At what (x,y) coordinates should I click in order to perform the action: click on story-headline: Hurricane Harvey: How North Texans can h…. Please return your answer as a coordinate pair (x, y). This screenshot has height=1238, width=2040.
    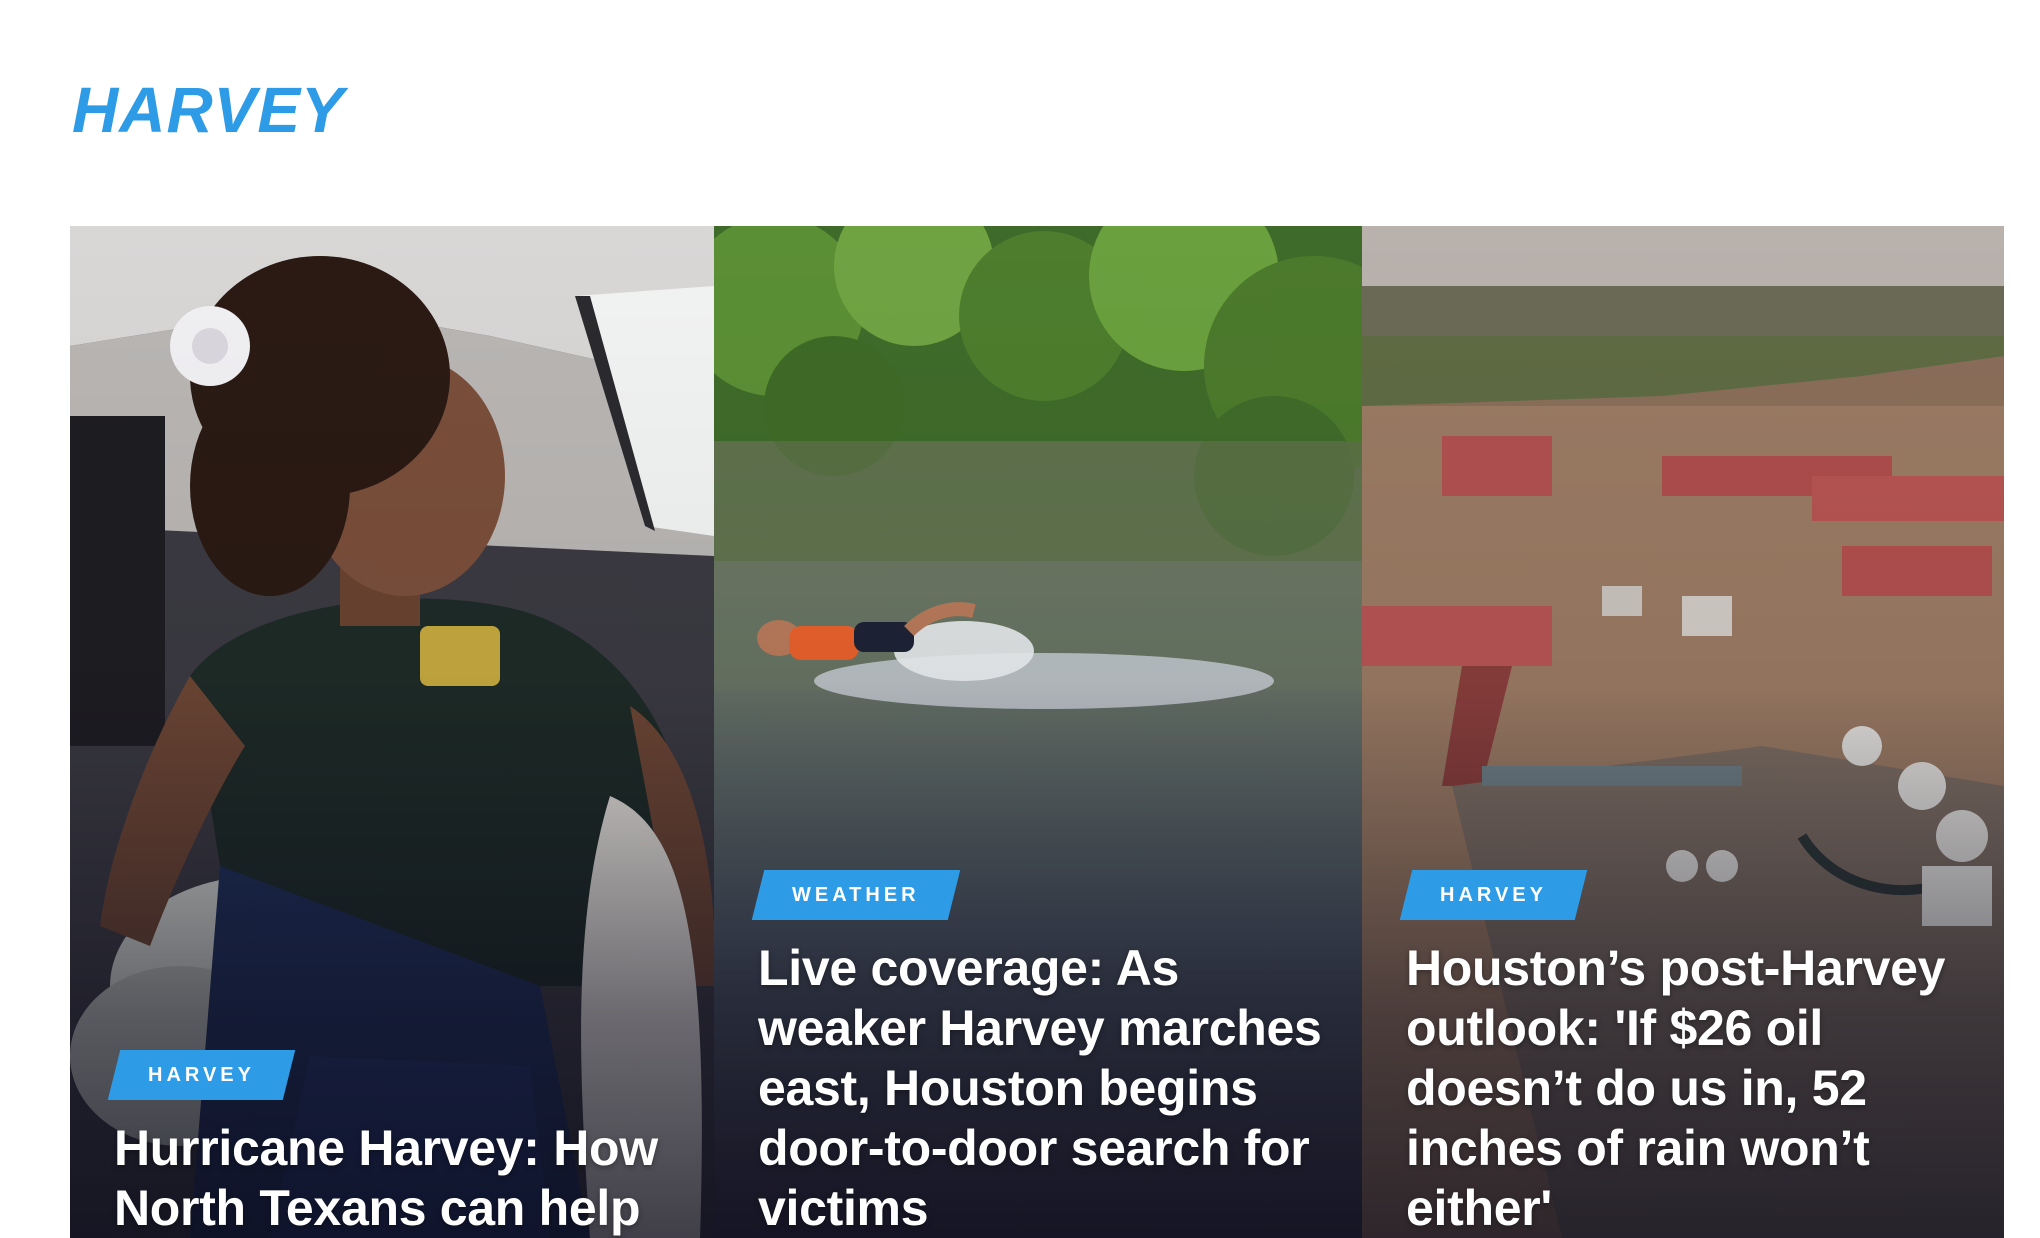
    Looking at the image, I should click on (399, 1178).